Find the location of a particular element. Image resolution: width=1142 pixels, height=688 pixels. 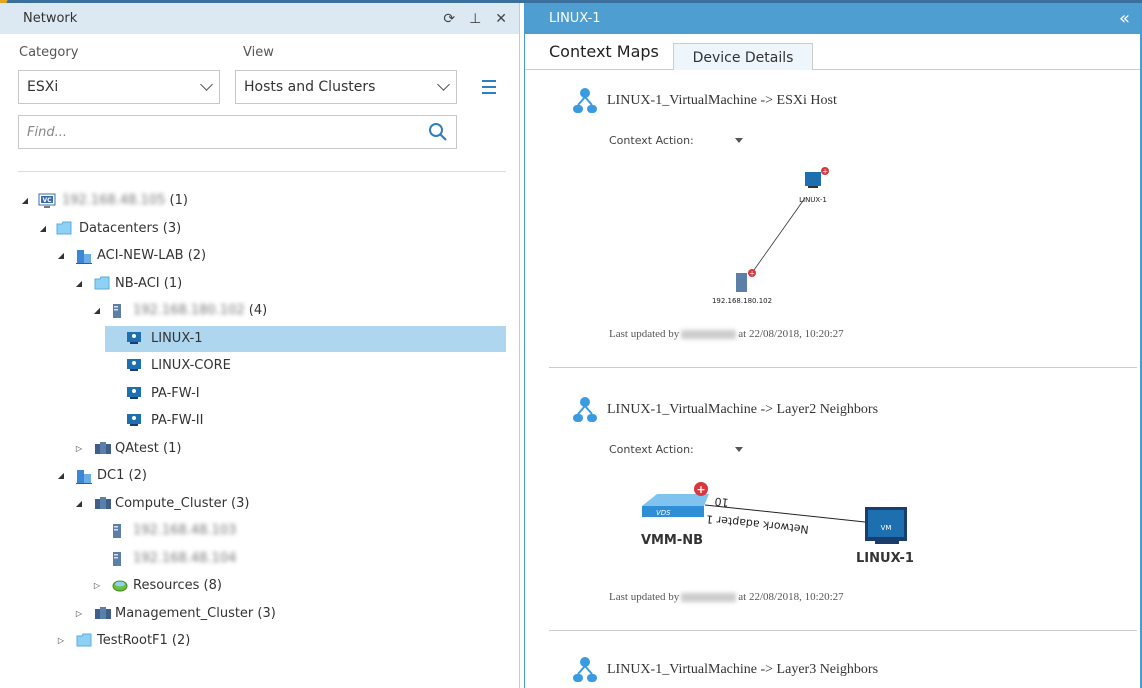

tree-item: LINUX-1 is located at coordinates (260, 338).